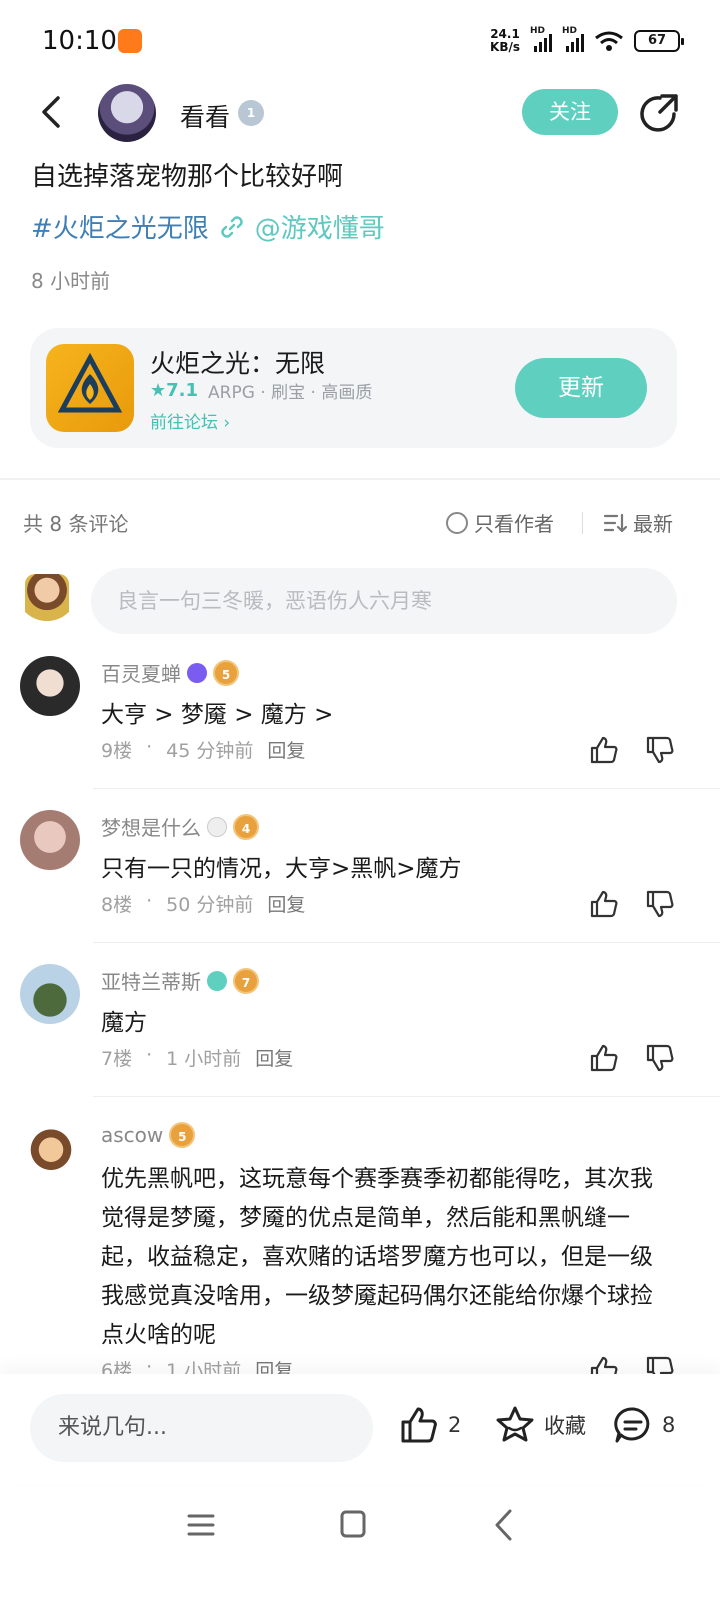  Describe the element at coordinates (47, 601) in the screenshot. I see `current-user-avatar` at that location.